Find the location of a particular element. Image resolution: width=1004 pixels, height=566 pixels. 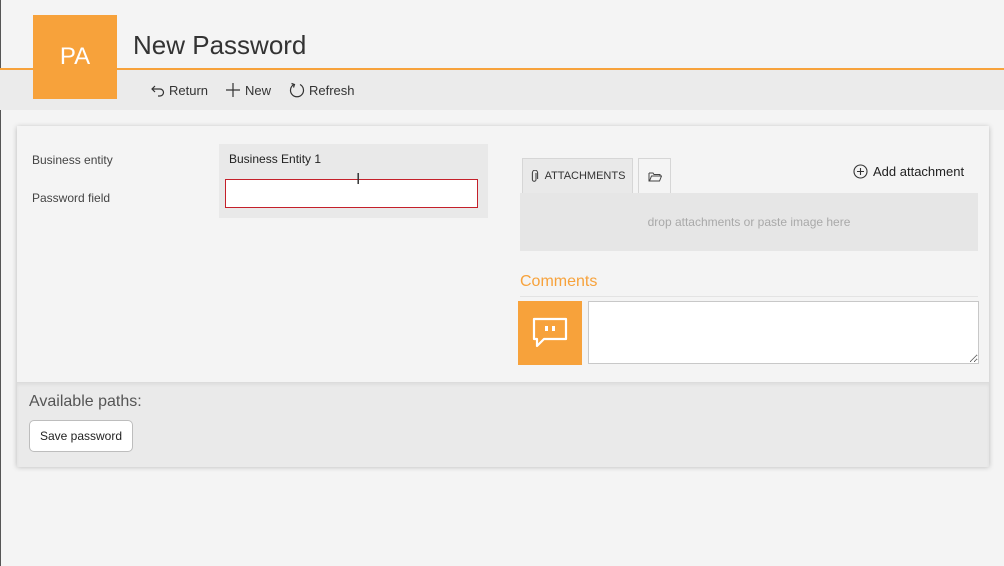

return-arrow-icon is located at coordinates (158, 91).